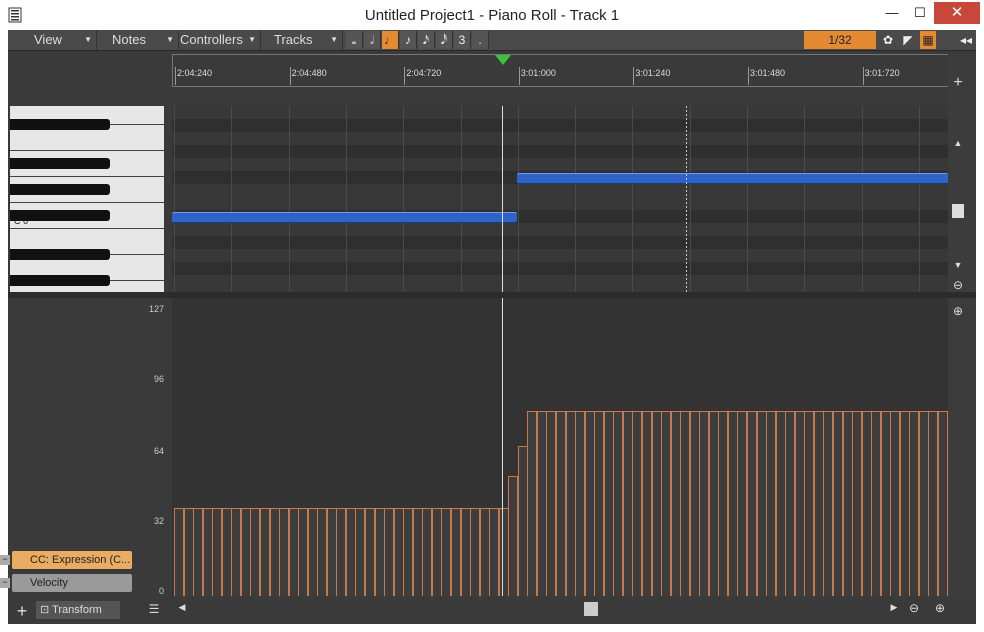 This screenshot has height=632, width=984. Describe the element at coordinates (894, 607) in the screenshot. I see `scroll-right-icon: ▶` at that location.